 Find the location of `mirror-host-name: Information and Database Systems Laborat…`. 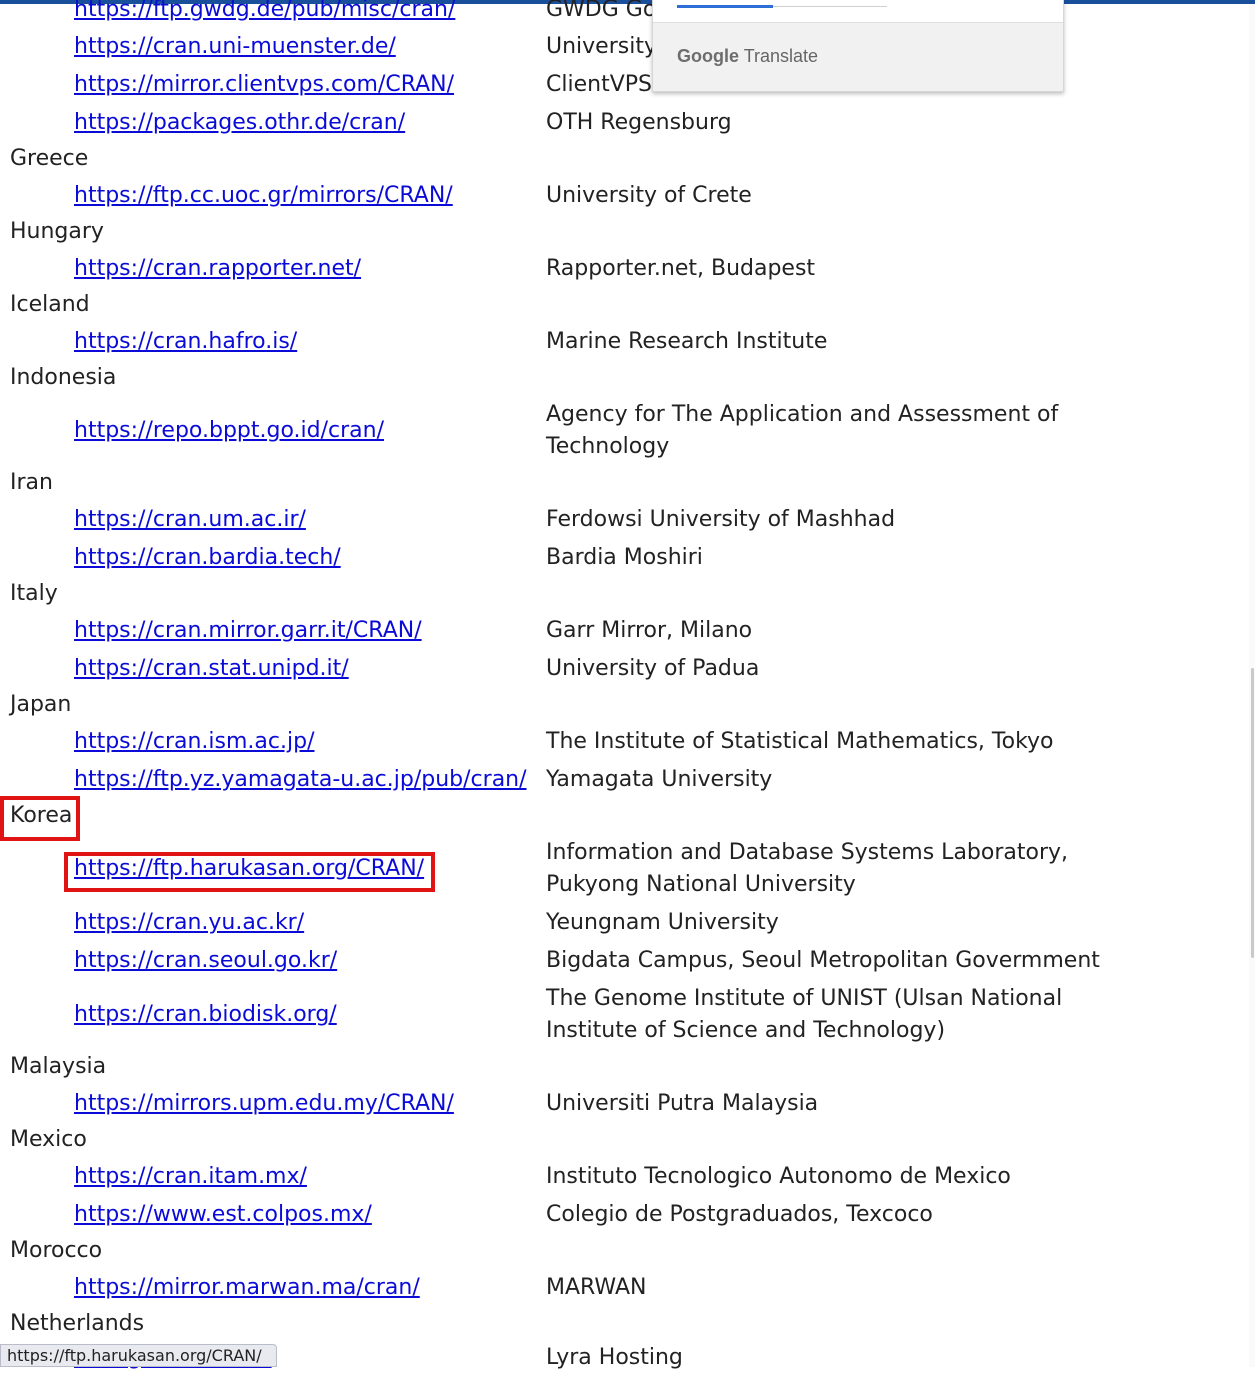

mirror-host-name: Information and Database Systems Laborat… is located at coordinates (807, 868).